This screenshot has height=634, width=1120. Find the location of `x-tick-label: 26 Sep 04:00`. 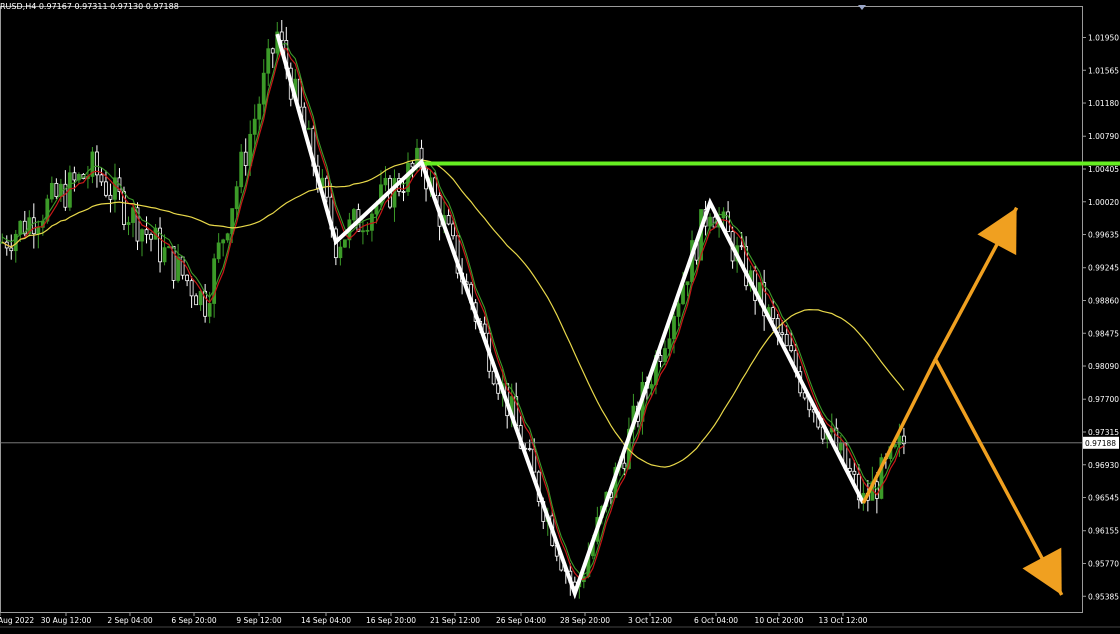

x-tick-label: 26 Sep 04:00 is located at coordinates (521, 620).